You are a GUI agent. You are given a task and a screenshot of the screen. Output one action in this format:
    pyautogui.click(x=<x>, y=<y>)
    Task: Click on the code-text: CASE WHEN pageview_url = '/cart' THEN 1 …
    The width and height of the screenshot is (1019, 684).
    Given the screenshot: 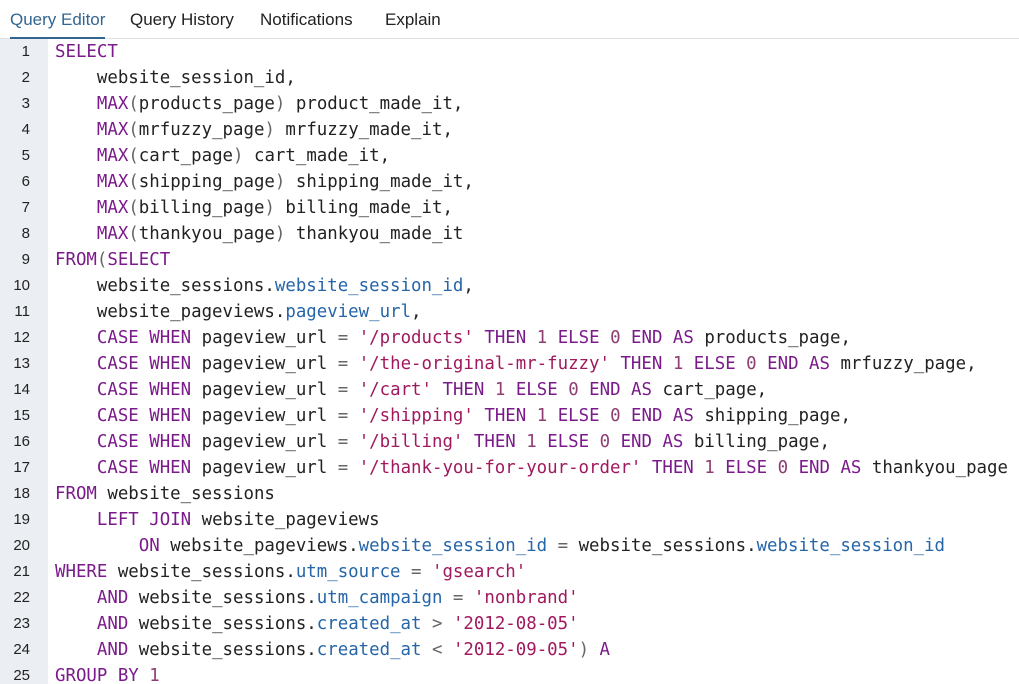 What is the action you would take?
    pyautogui.click(x=411, y=390)
    